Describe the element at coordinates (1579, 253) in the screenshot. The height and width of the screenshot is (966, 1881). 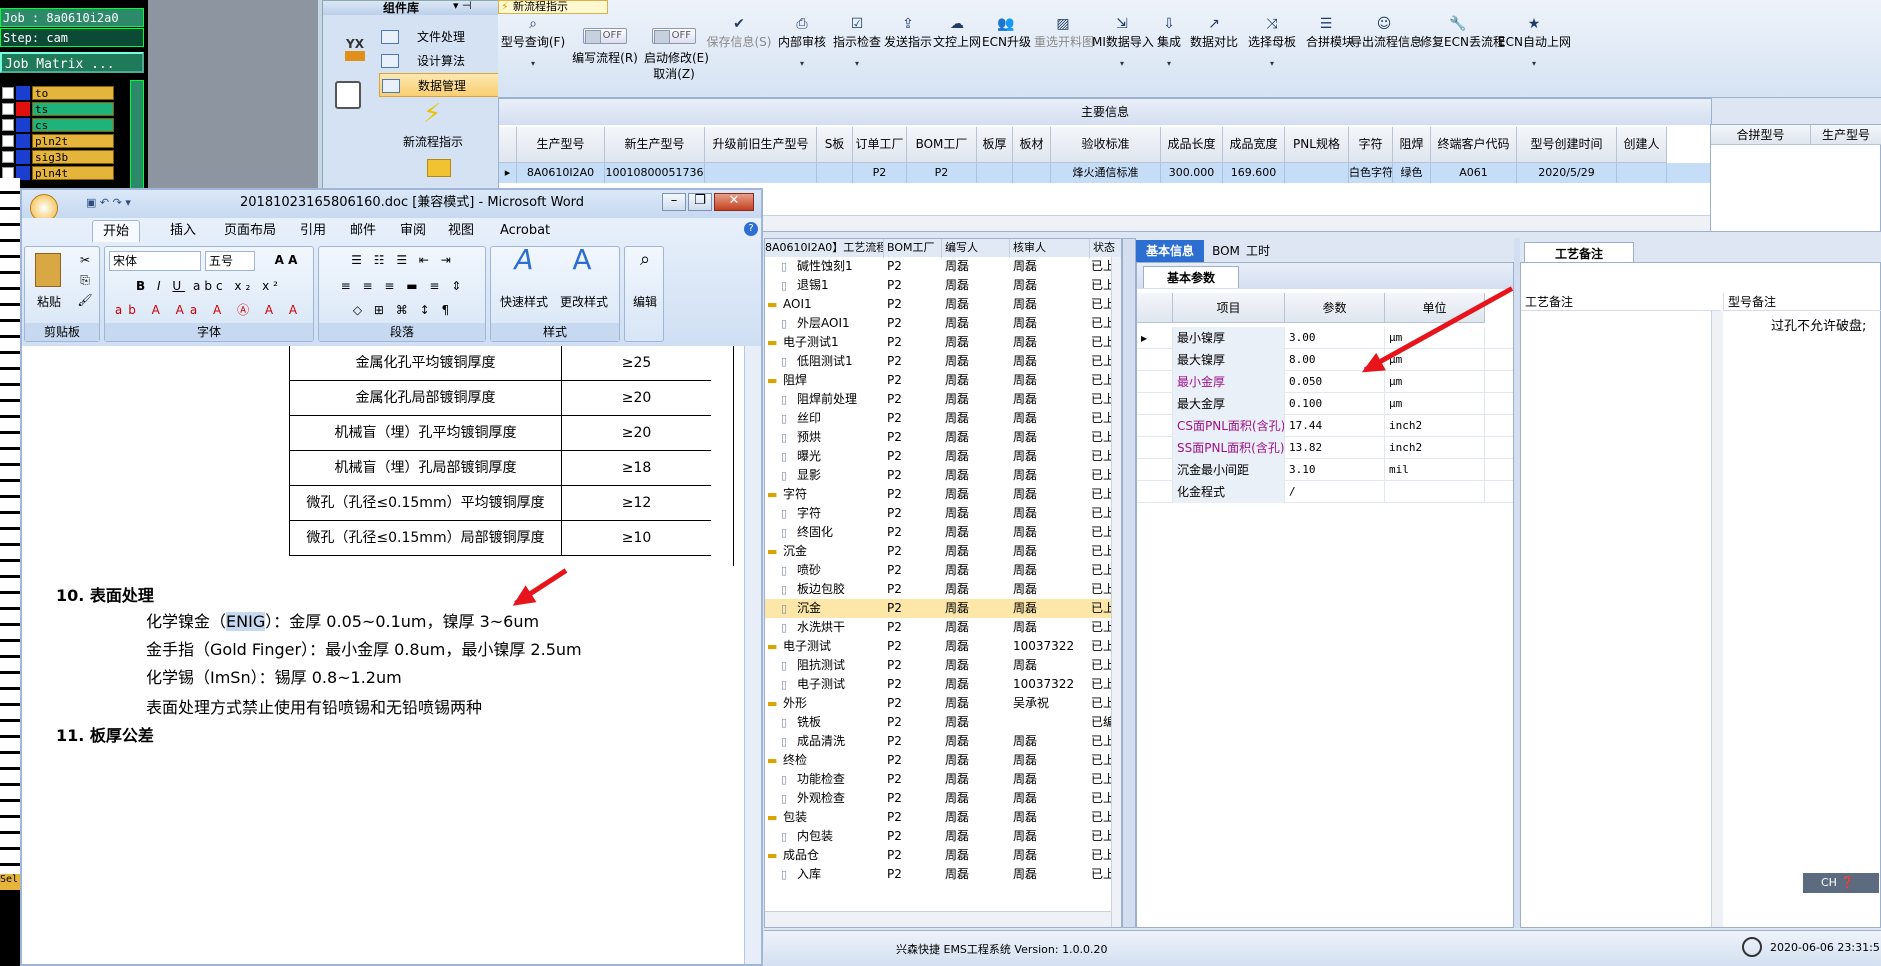
I see `tab-process-notes: 工艺备注` at that location.